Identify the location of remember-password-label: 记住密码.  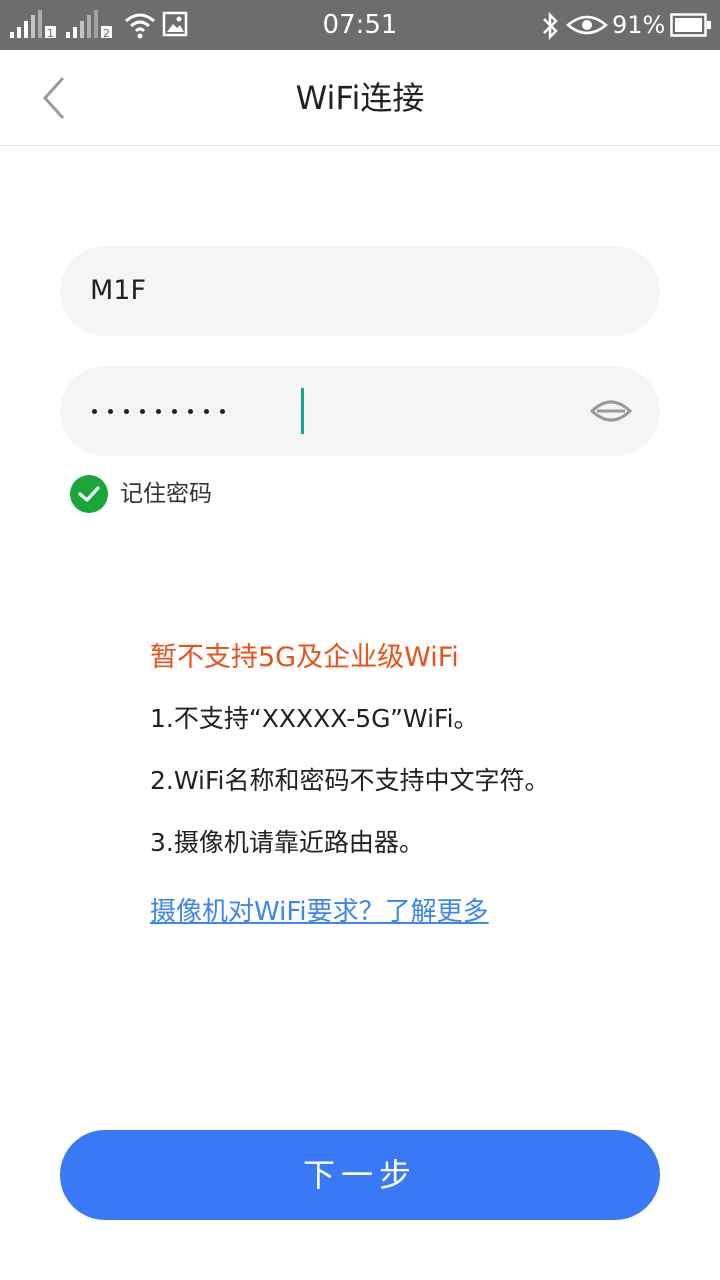
(166, 494).